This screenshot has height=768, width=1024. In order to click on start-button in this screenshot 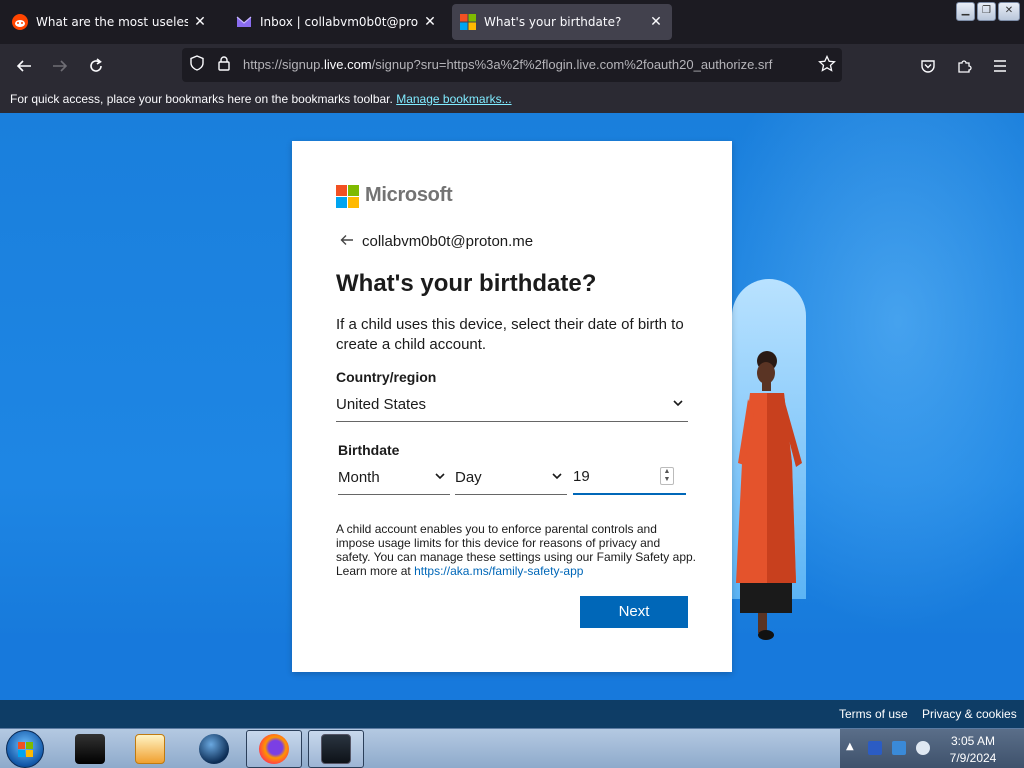, I will do `click(25, 749)`.